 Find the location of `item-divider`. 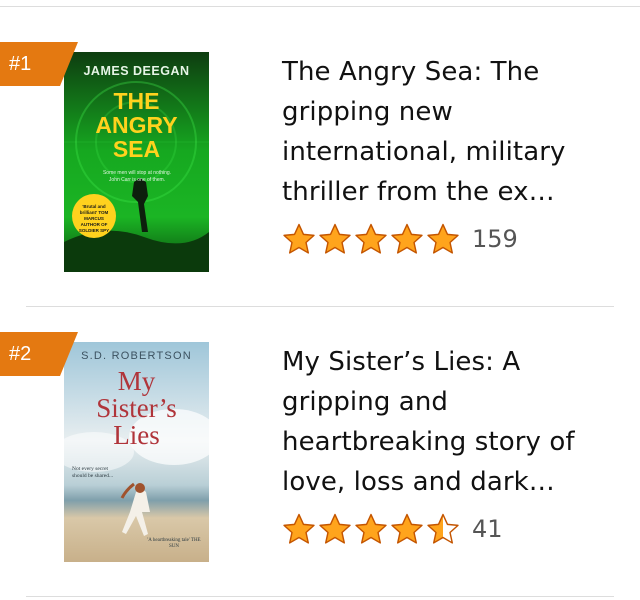

item-divider is located at coordinates (320, 306).